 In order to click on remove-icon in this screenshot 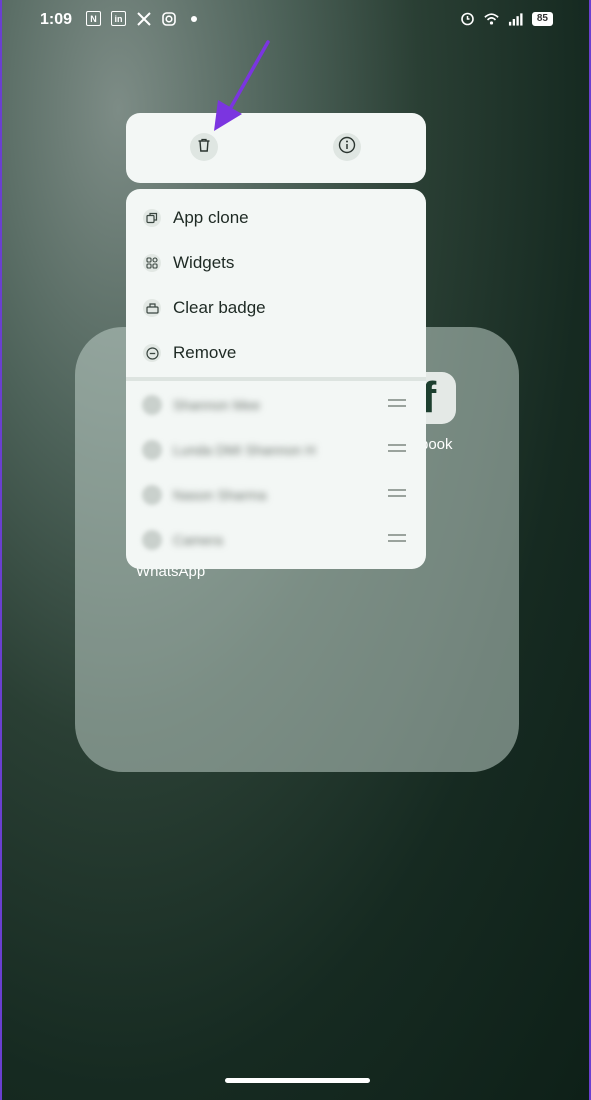, I will do `click(152, 353)`.